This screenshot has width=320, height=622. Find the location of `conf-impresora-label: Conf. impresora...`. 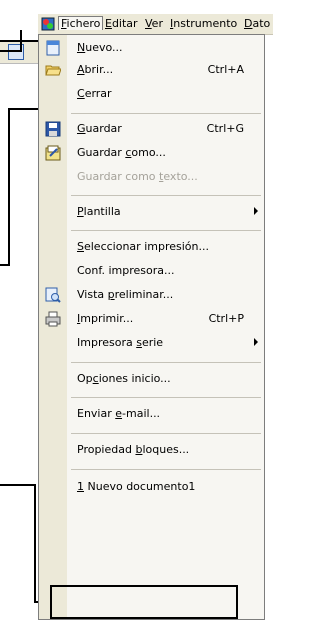

conf-impresora-label: Conf. impresora... is located at coordinates (126, 270).